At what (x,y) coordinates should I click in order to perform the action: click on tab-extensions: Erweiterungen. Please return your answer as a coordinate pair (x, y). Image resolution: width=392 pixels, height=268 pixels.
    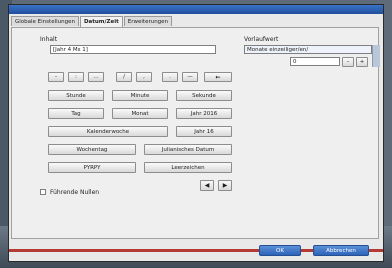
    Looking at the image, I should click on (148, 21).